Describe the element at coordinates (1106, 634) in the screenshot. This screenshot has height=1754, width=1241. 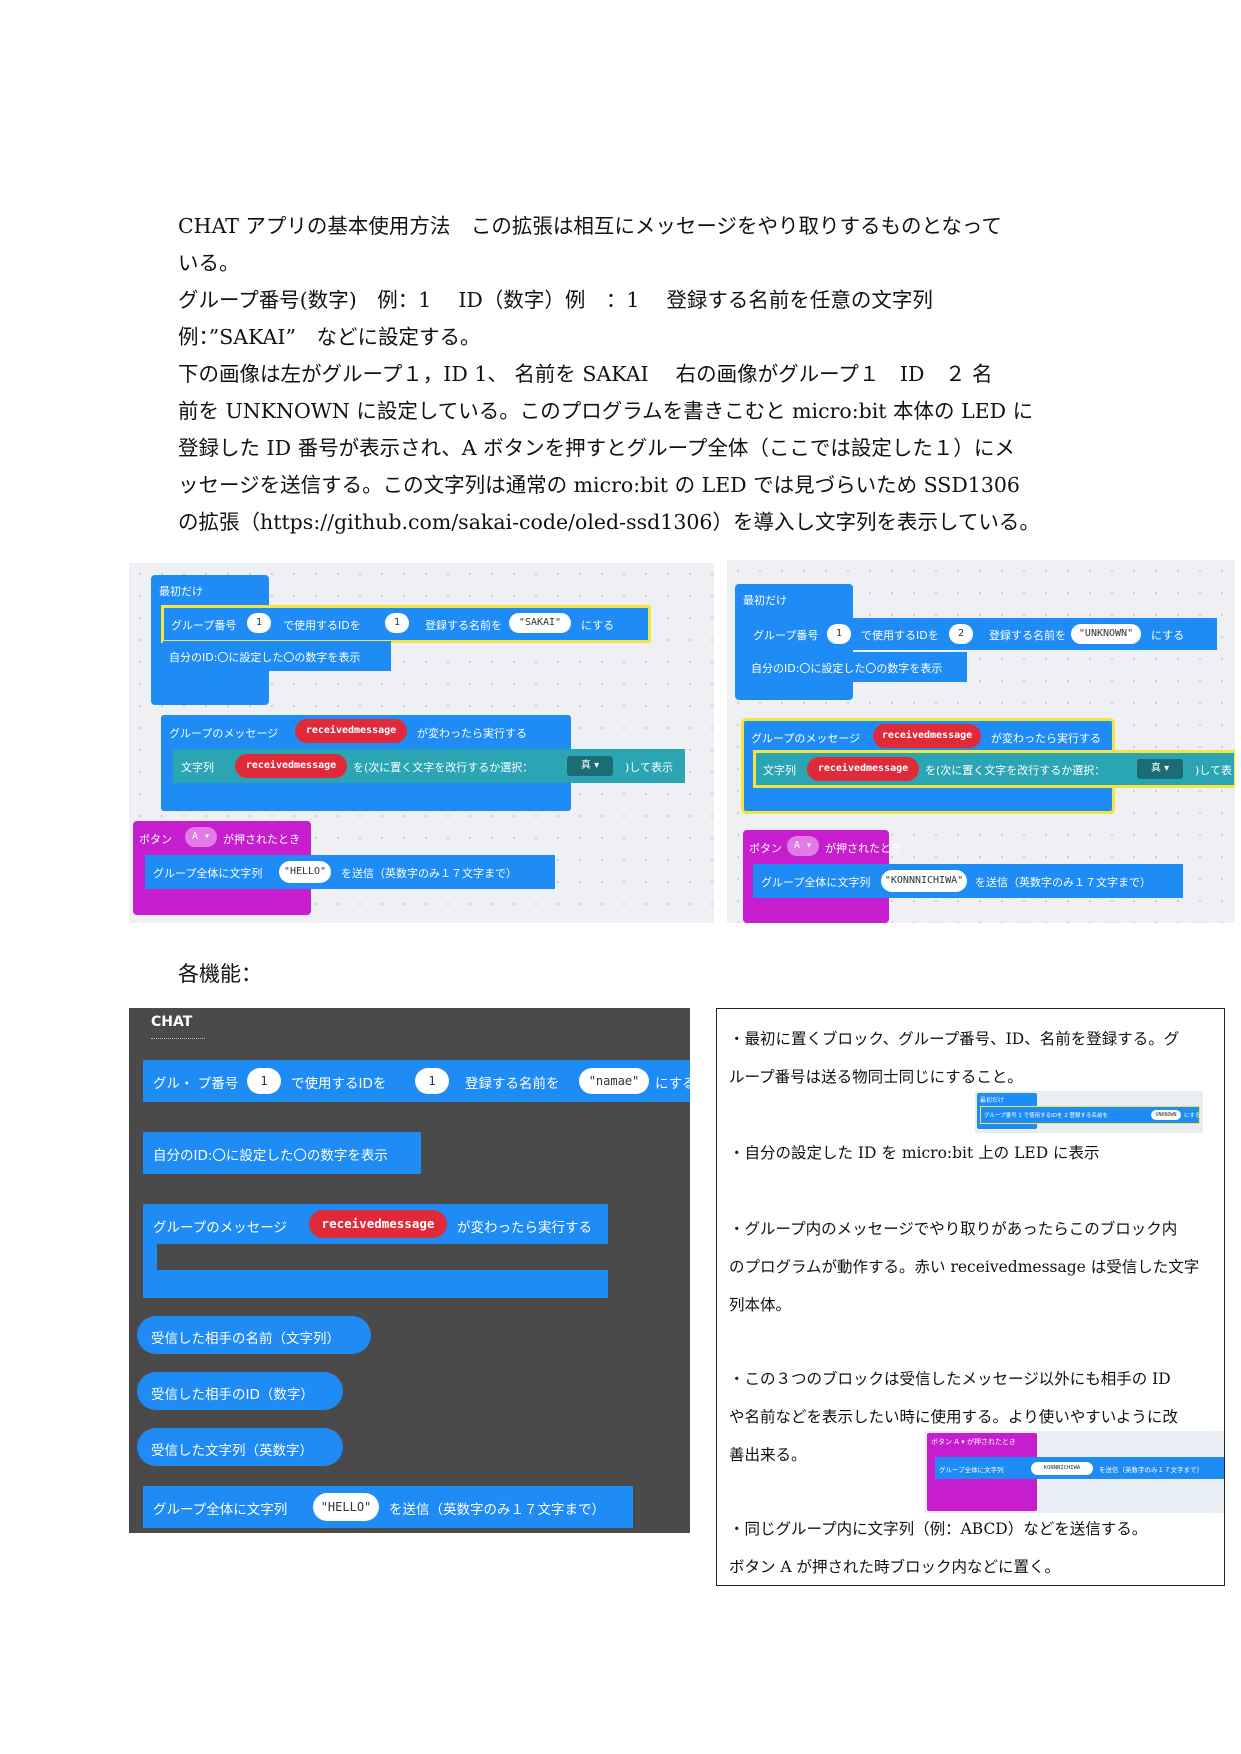
I see `name-value: "UNKNOWN"` at that location.